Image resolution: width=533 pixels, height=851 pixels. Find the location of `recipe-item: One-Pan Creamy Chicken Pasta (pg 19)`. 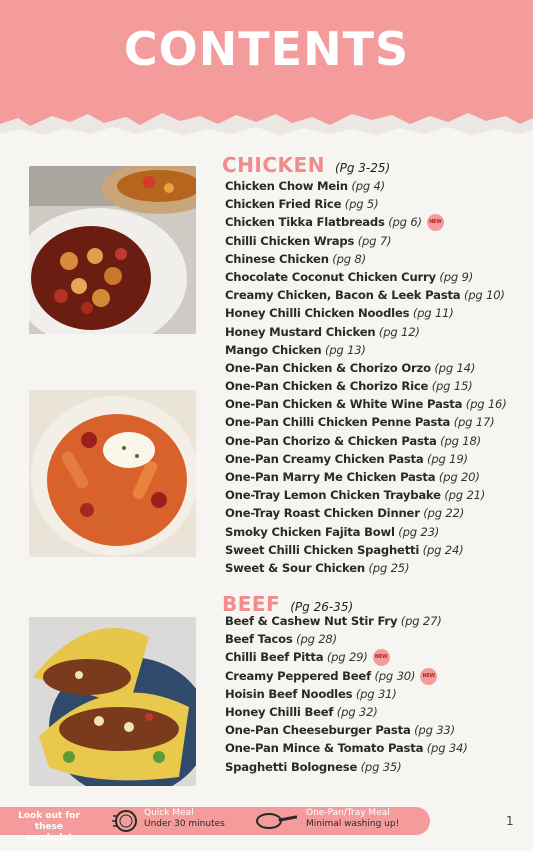

recipe-item: One-Pan Creamy Chicken Pasta (pg 19) is located at coordinates (366, 459).